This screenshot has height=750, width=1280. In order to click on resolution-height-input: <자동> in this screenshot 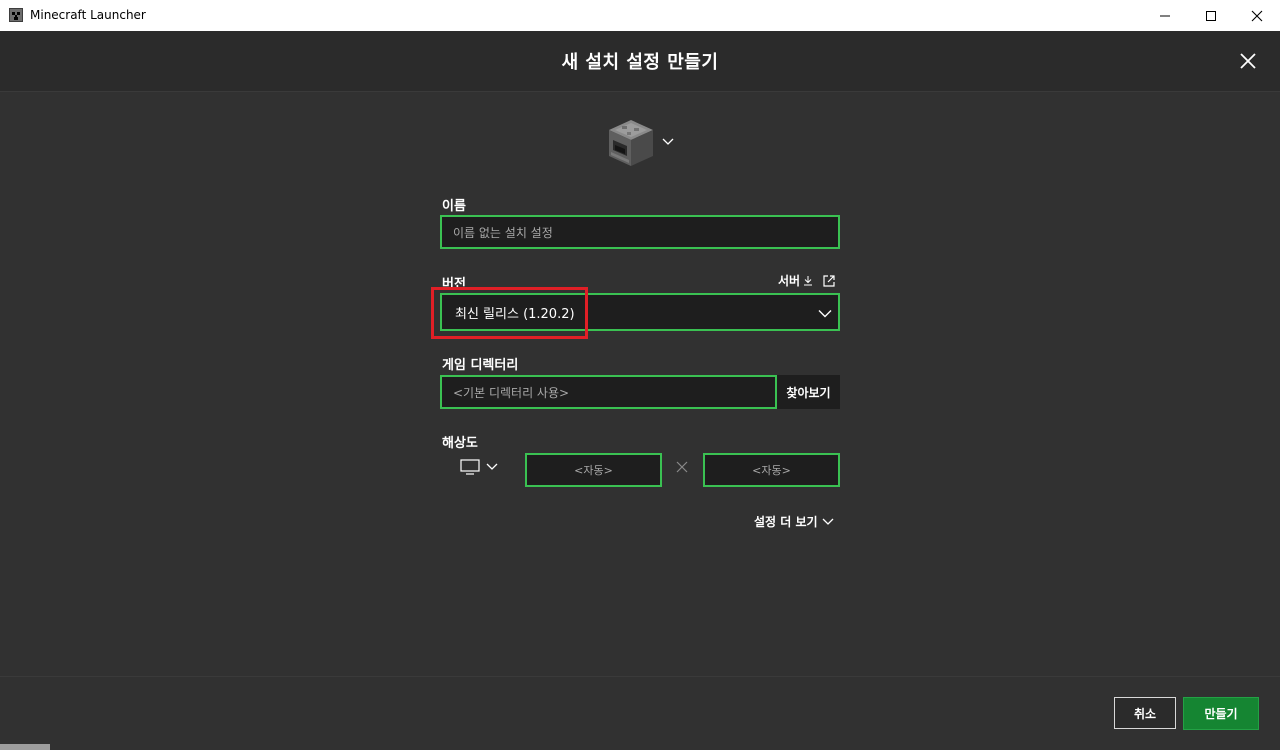, I will do `click(771, 470)`.